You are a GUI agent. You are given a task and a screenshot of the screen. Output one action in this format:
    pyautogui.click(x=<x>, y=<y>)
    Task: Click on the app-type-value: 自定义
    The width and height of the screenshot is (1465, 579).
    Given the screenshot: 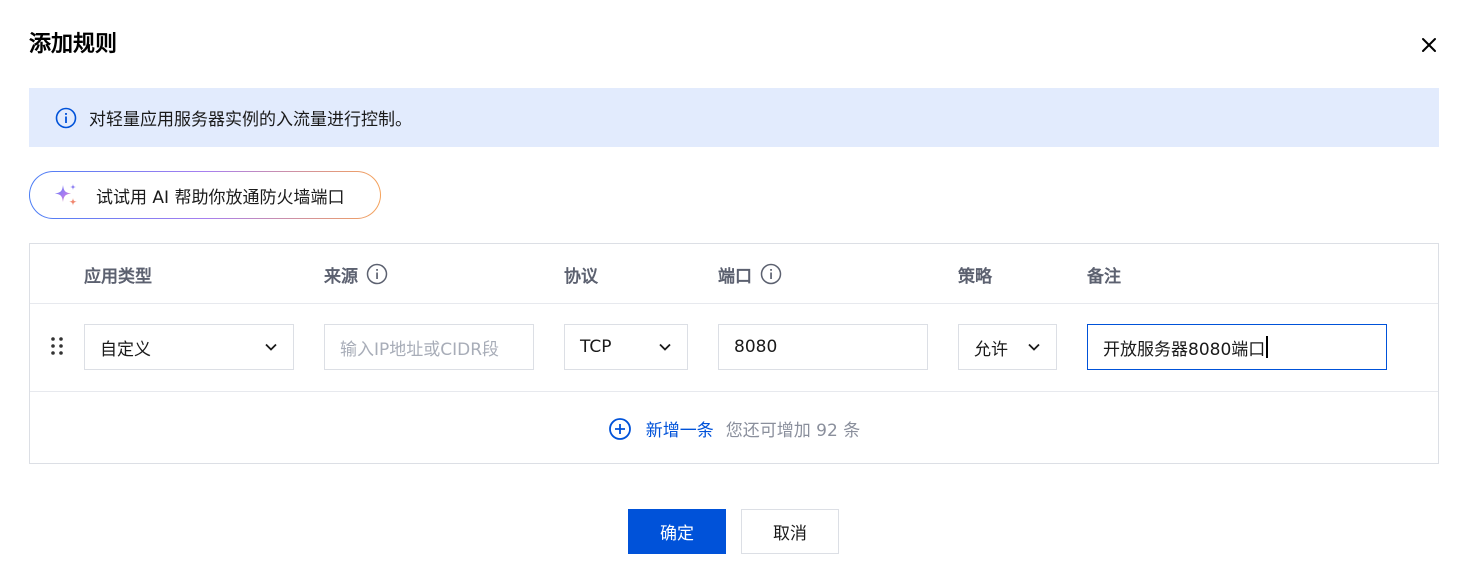 What is the action you would take?
    pyautogui.click(x=125, y=349)
    